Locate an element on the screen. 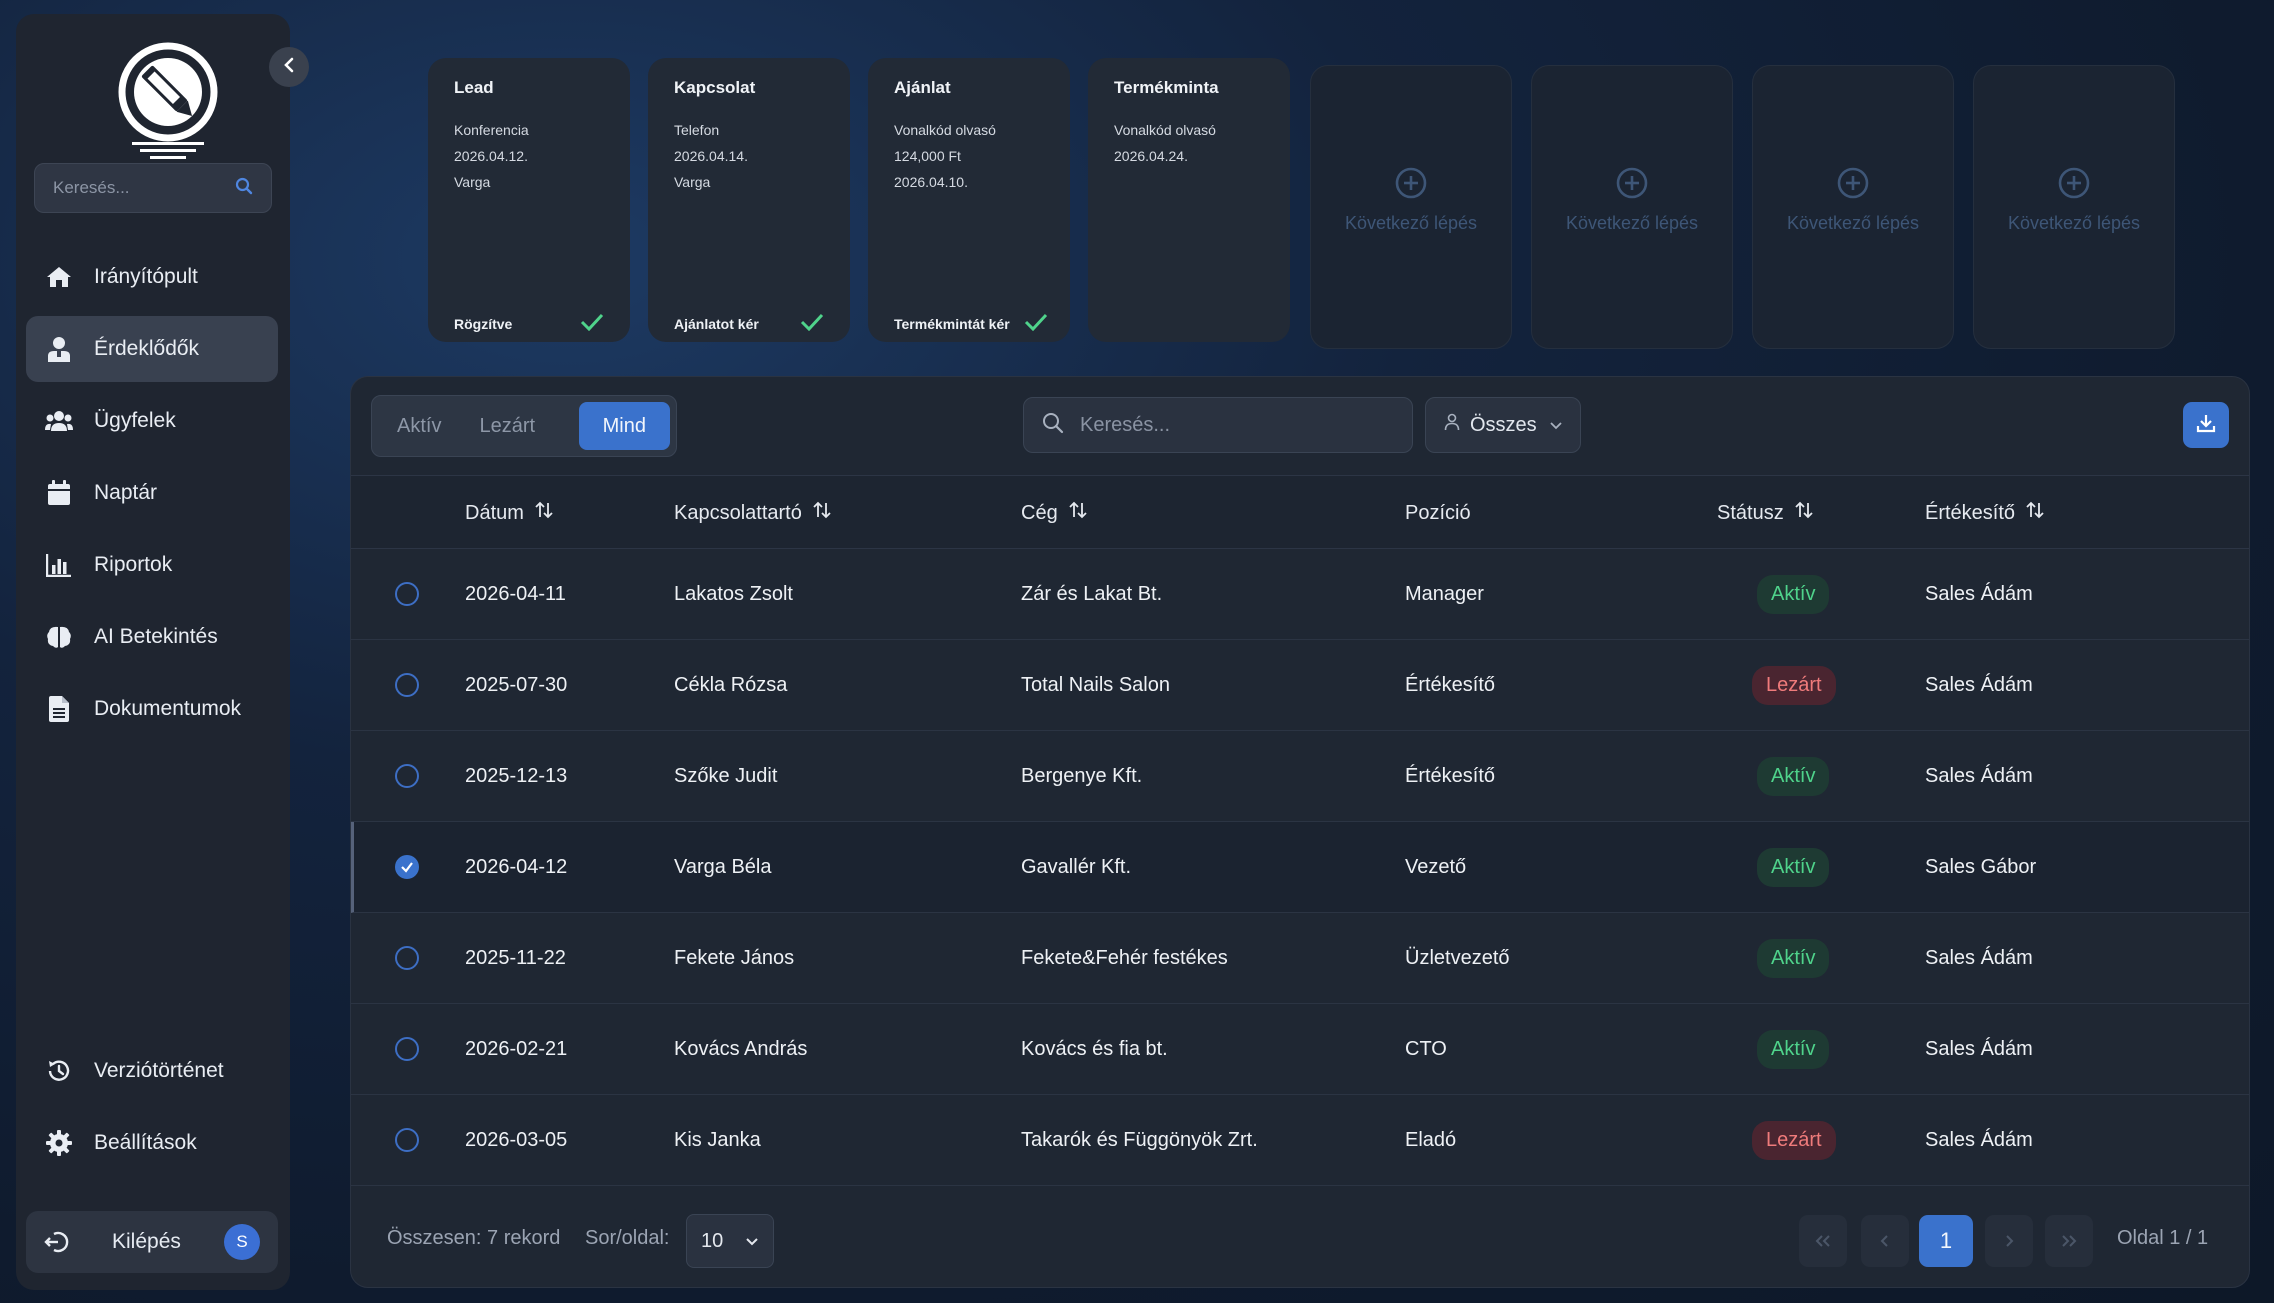 The width and height of the screenshot is (2274, 1303). sidebar-search is located at coordinates (153, 188).